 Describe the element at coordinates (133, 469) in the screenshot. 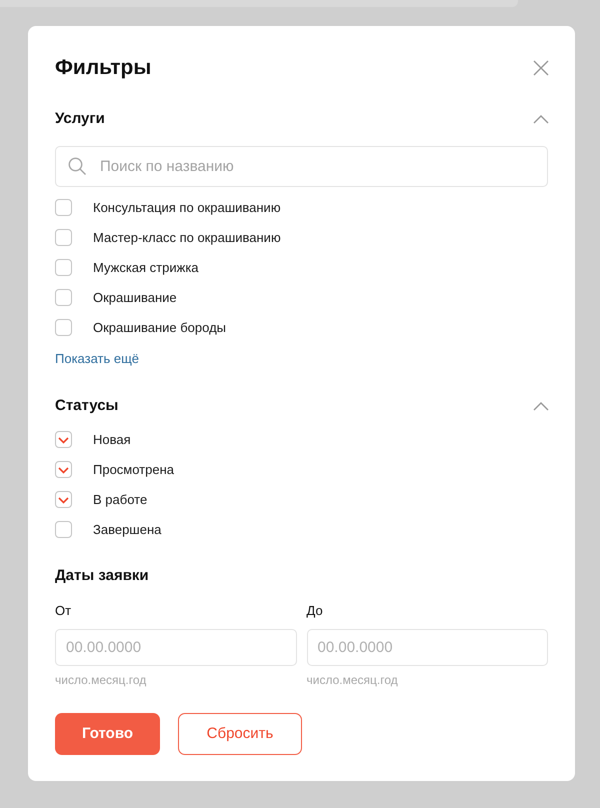

I see `checkbox-label: Просмотрена` at that location.